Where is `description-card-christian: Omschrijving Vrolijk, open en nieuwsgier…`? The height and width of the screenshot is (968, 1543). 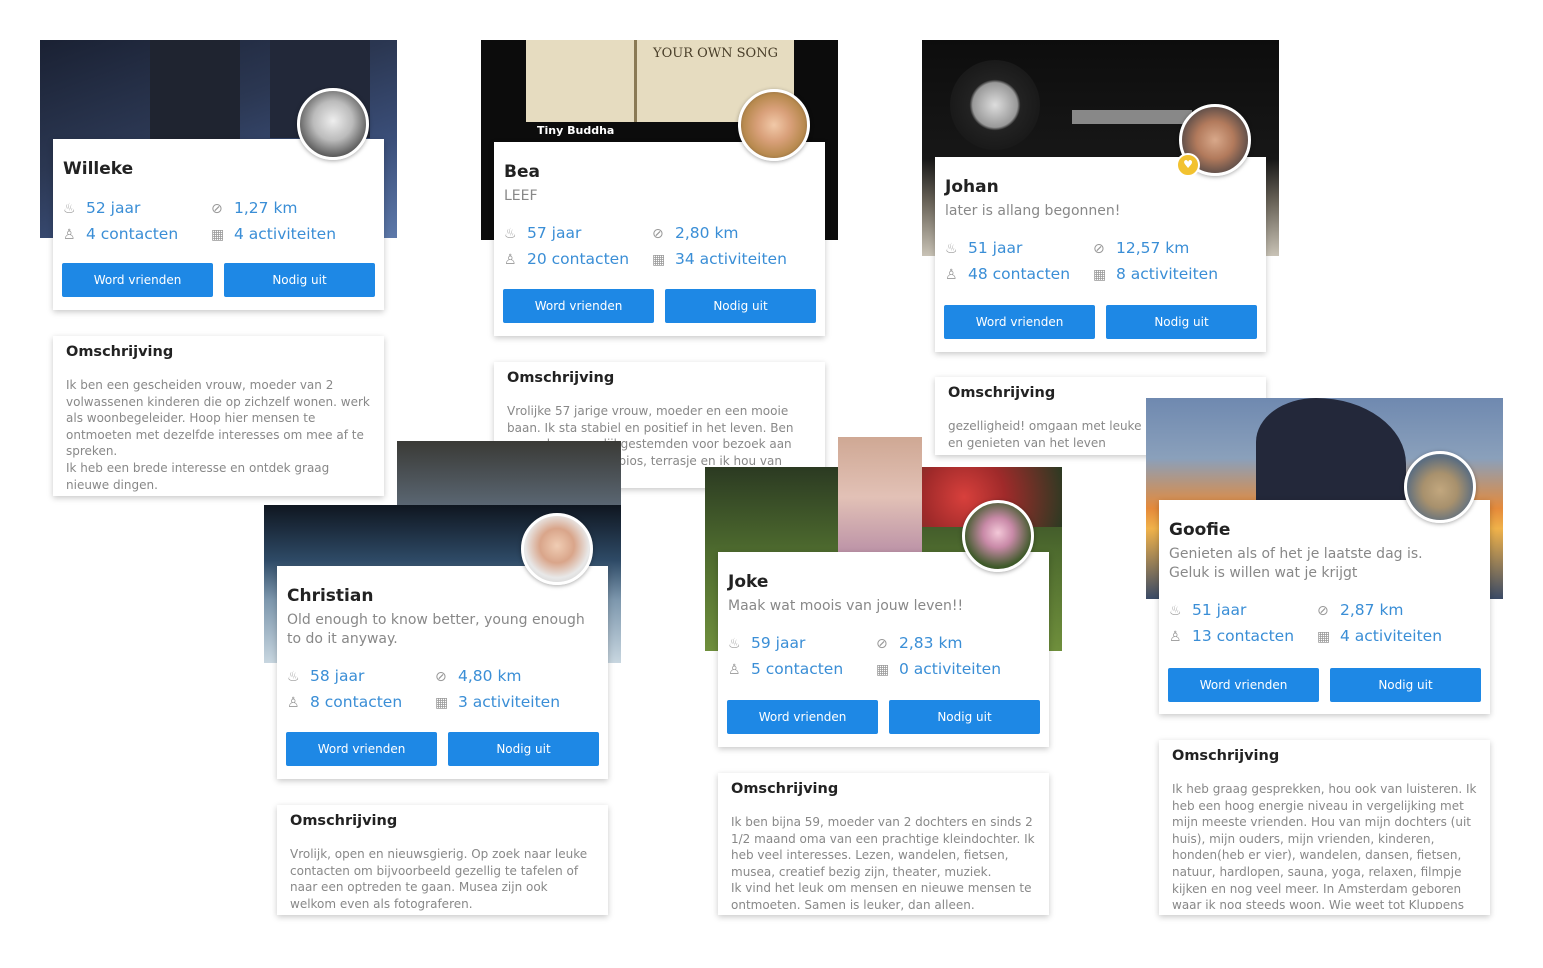
description-card-christian: Omschrijving Vrolijk, open en nieuwsgier… is located at coordinates (442, 860).